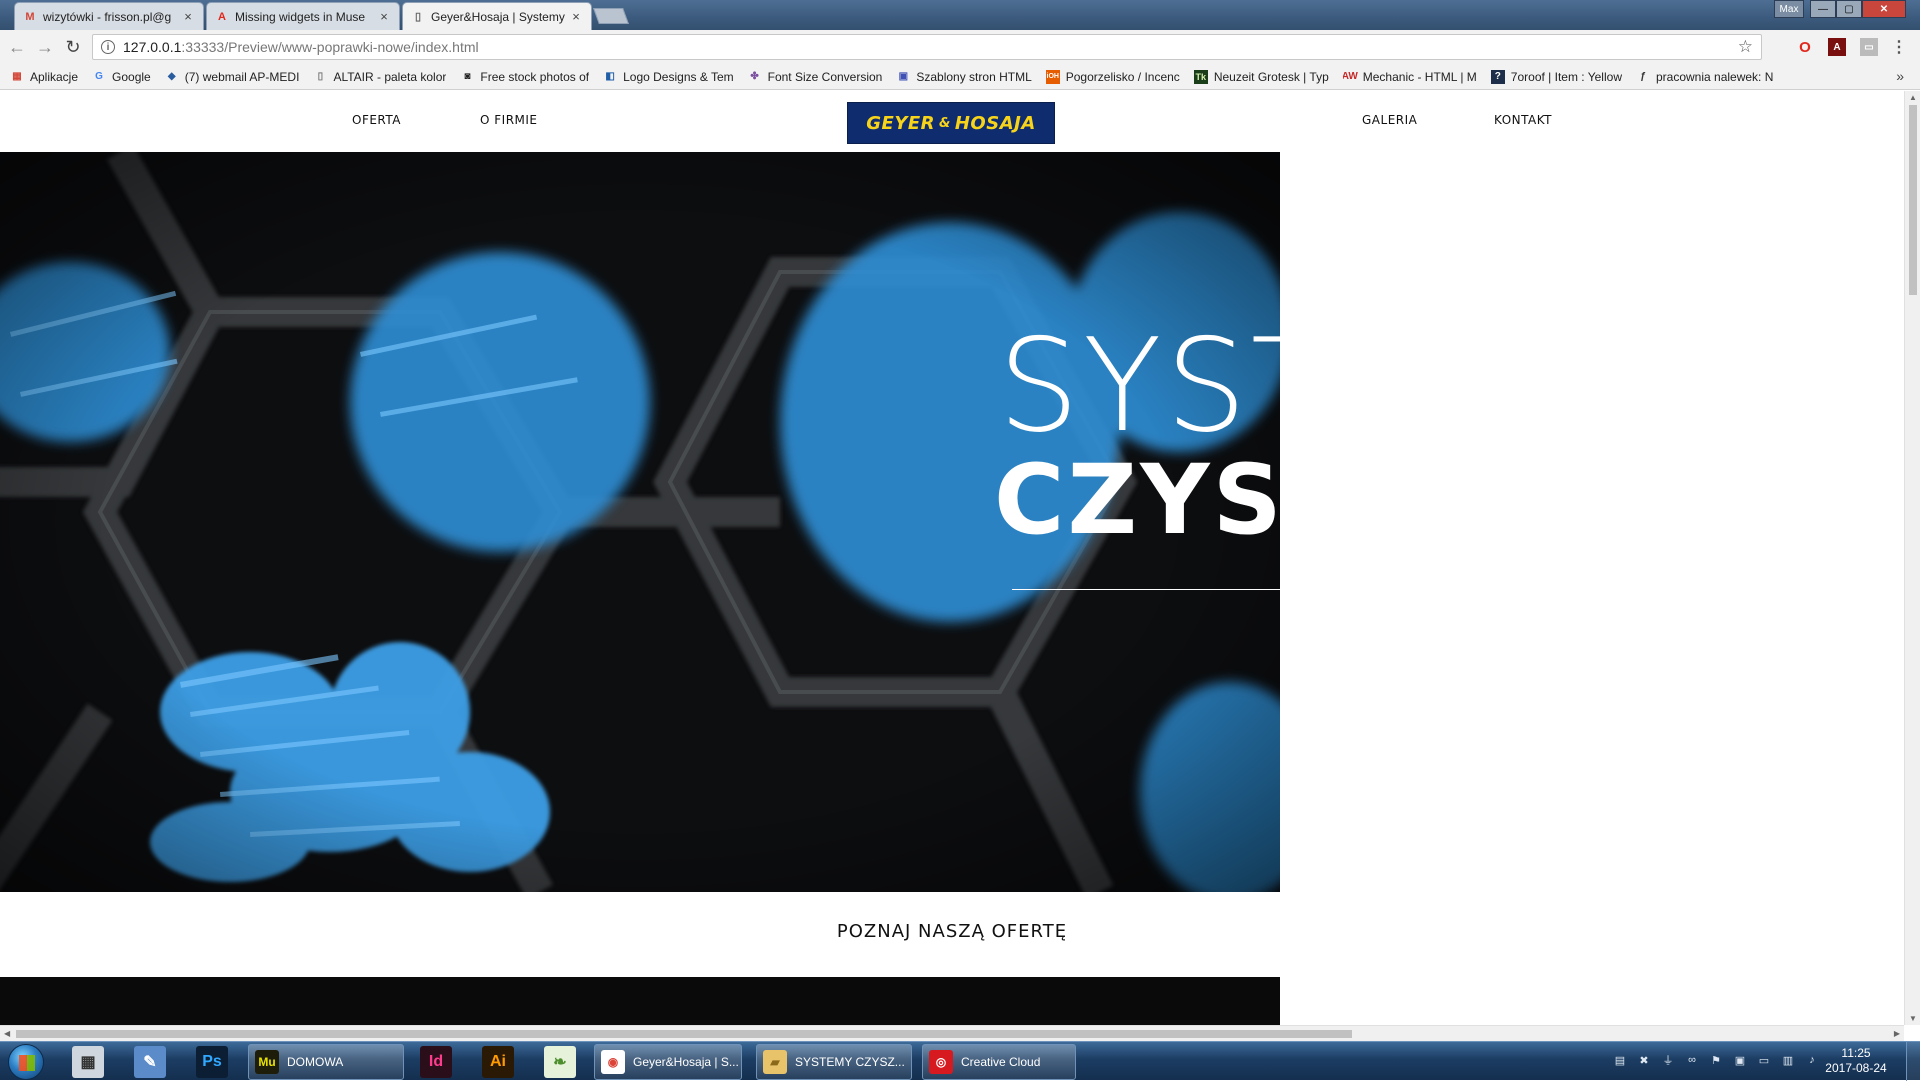 The width and height of the screenshot is (1920, 1081). Describe the element at coordinates (45, 47) in the screenshot. I see `forward-button: →` at that location.